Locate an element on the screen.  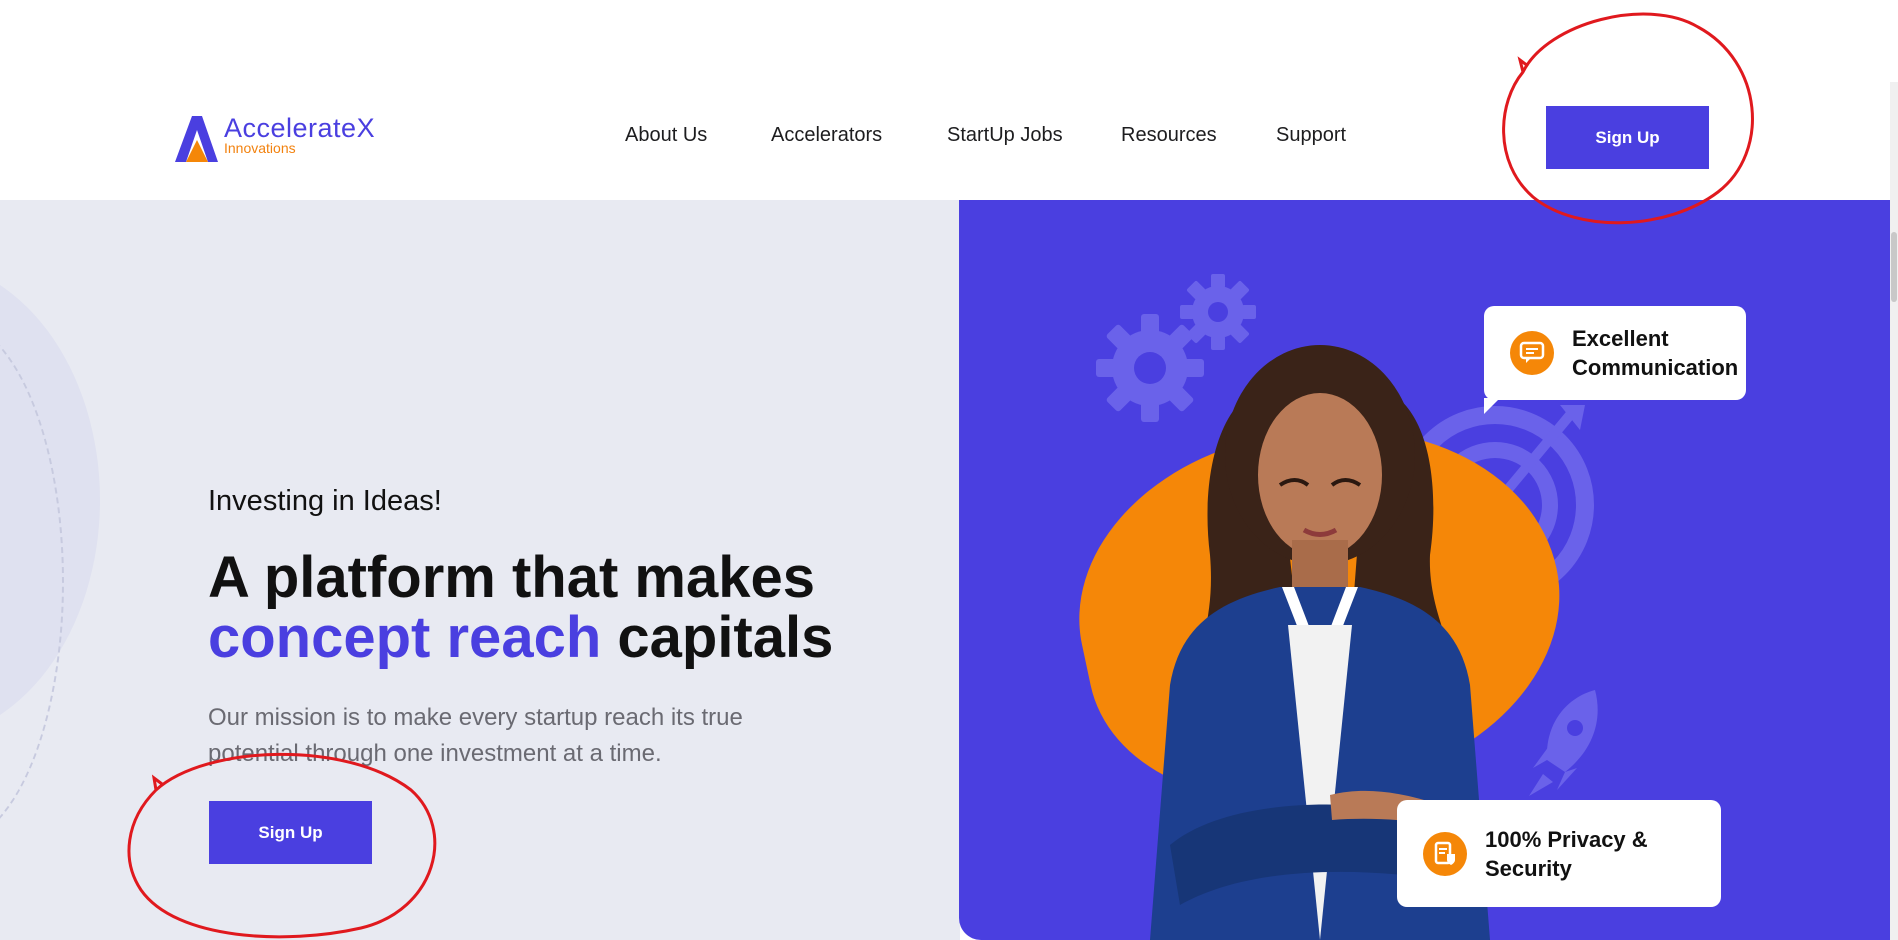
annotation-circle-hero is located at coordinates (282, 845).